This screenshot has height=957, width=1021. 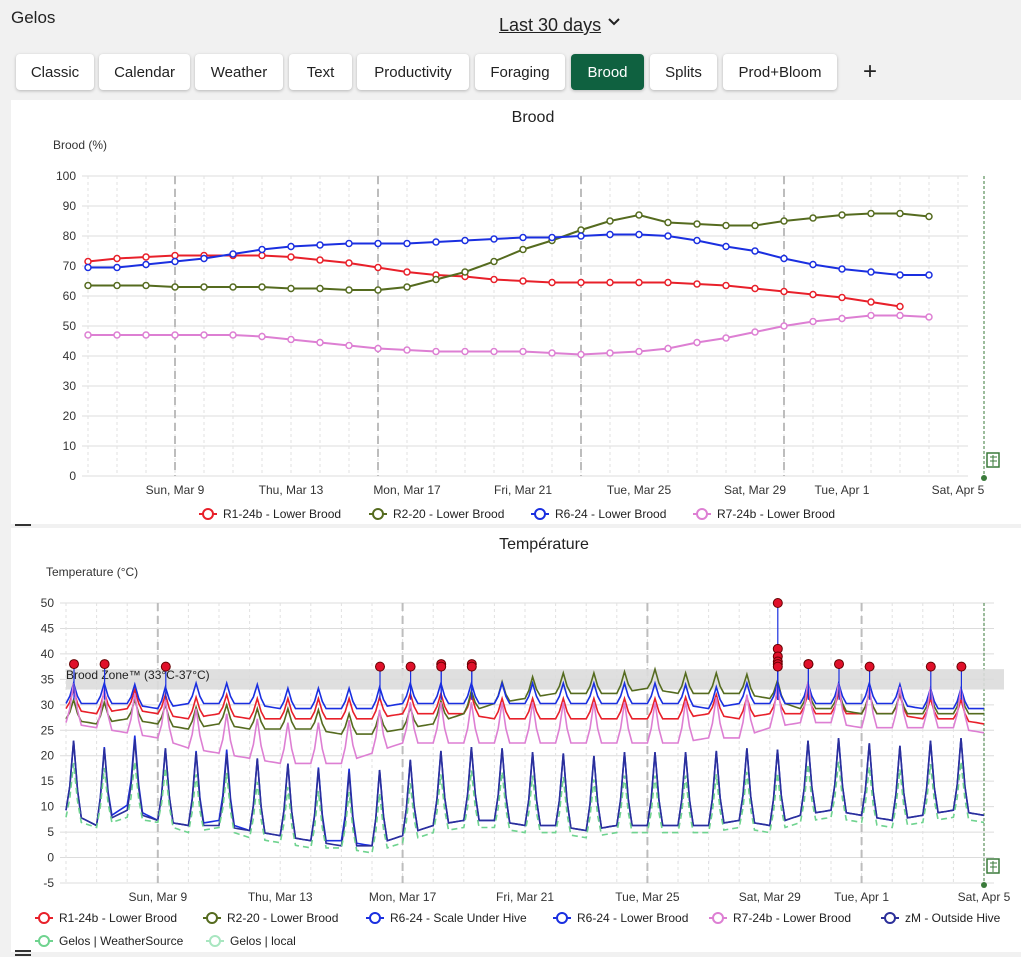 What do you see at coordinates (320, 72) in the screenshot?
I see `tab-text: Text` at bounding box center [320, 72].